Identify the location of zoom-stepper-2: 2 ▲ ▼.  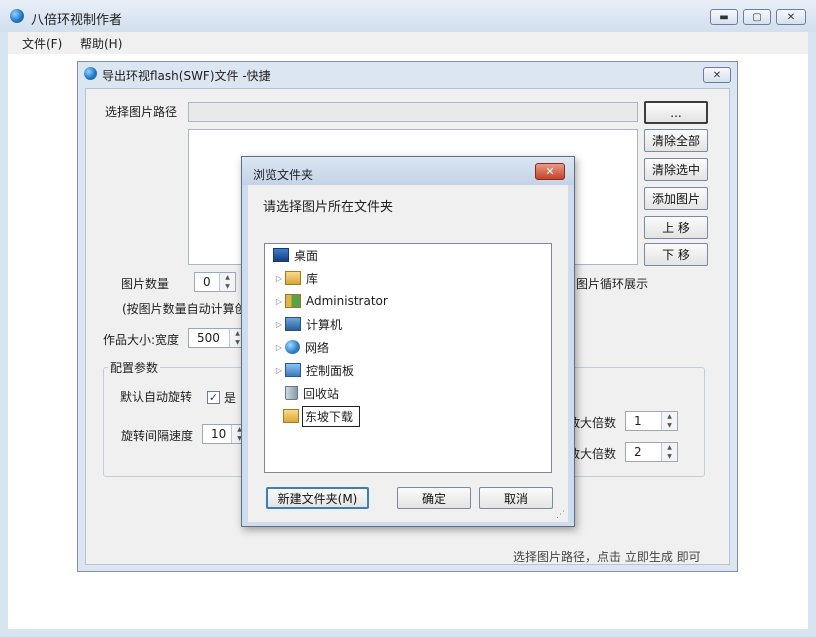
(651, 452).